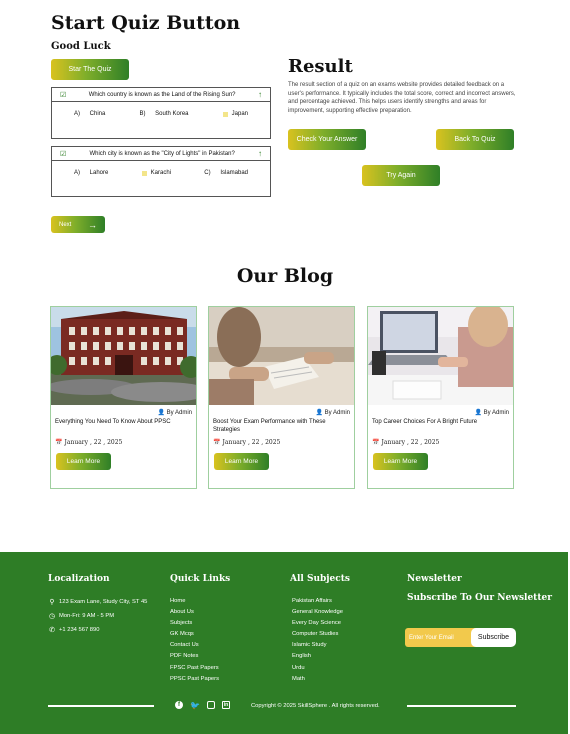  I want to click on subject-link: Pakistan Affairs, so click(317, 601).